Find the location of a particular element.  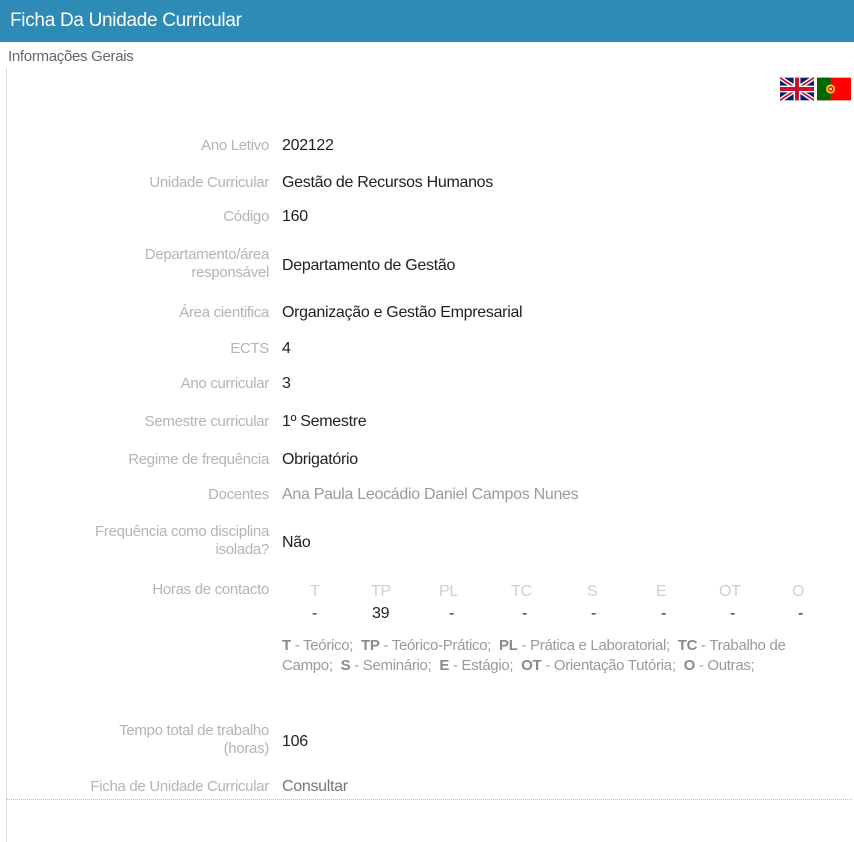

legend-code: TC is located at coordinates (687, 645).